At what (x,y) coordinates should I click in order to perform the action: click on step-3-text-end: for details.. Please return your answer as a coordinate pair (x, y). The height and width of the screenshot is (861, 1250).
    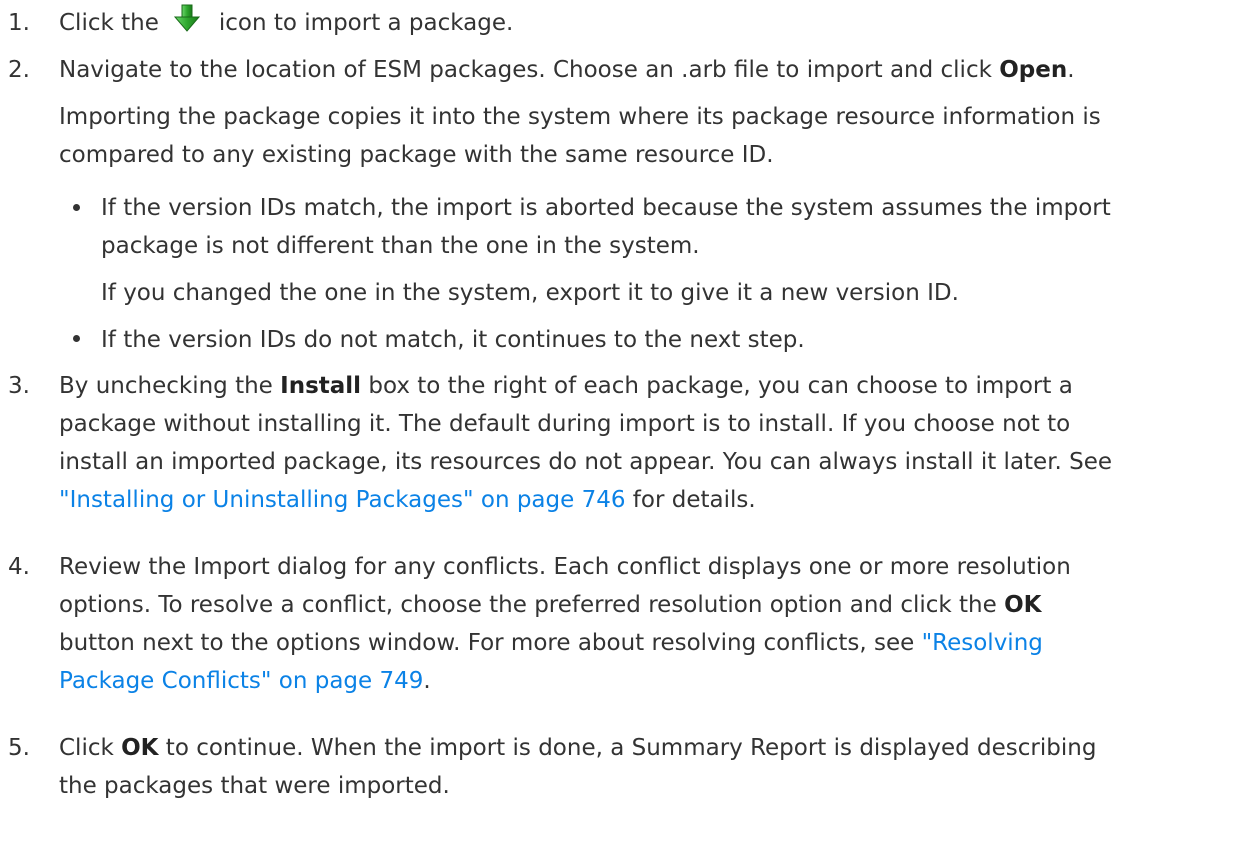
    Looking at the image, I should click on (690, 500).